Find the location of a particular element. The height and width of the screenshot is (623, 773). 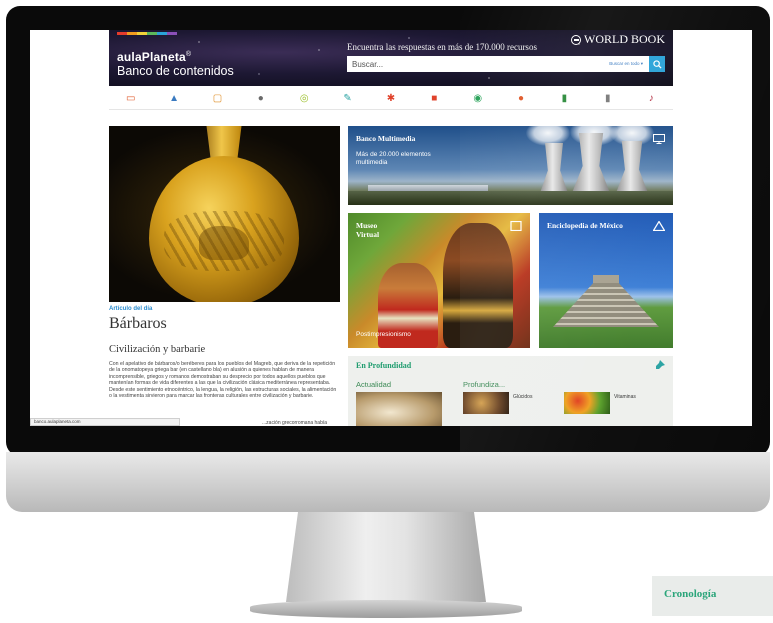

search-icon is located at coordinates (657, 64).